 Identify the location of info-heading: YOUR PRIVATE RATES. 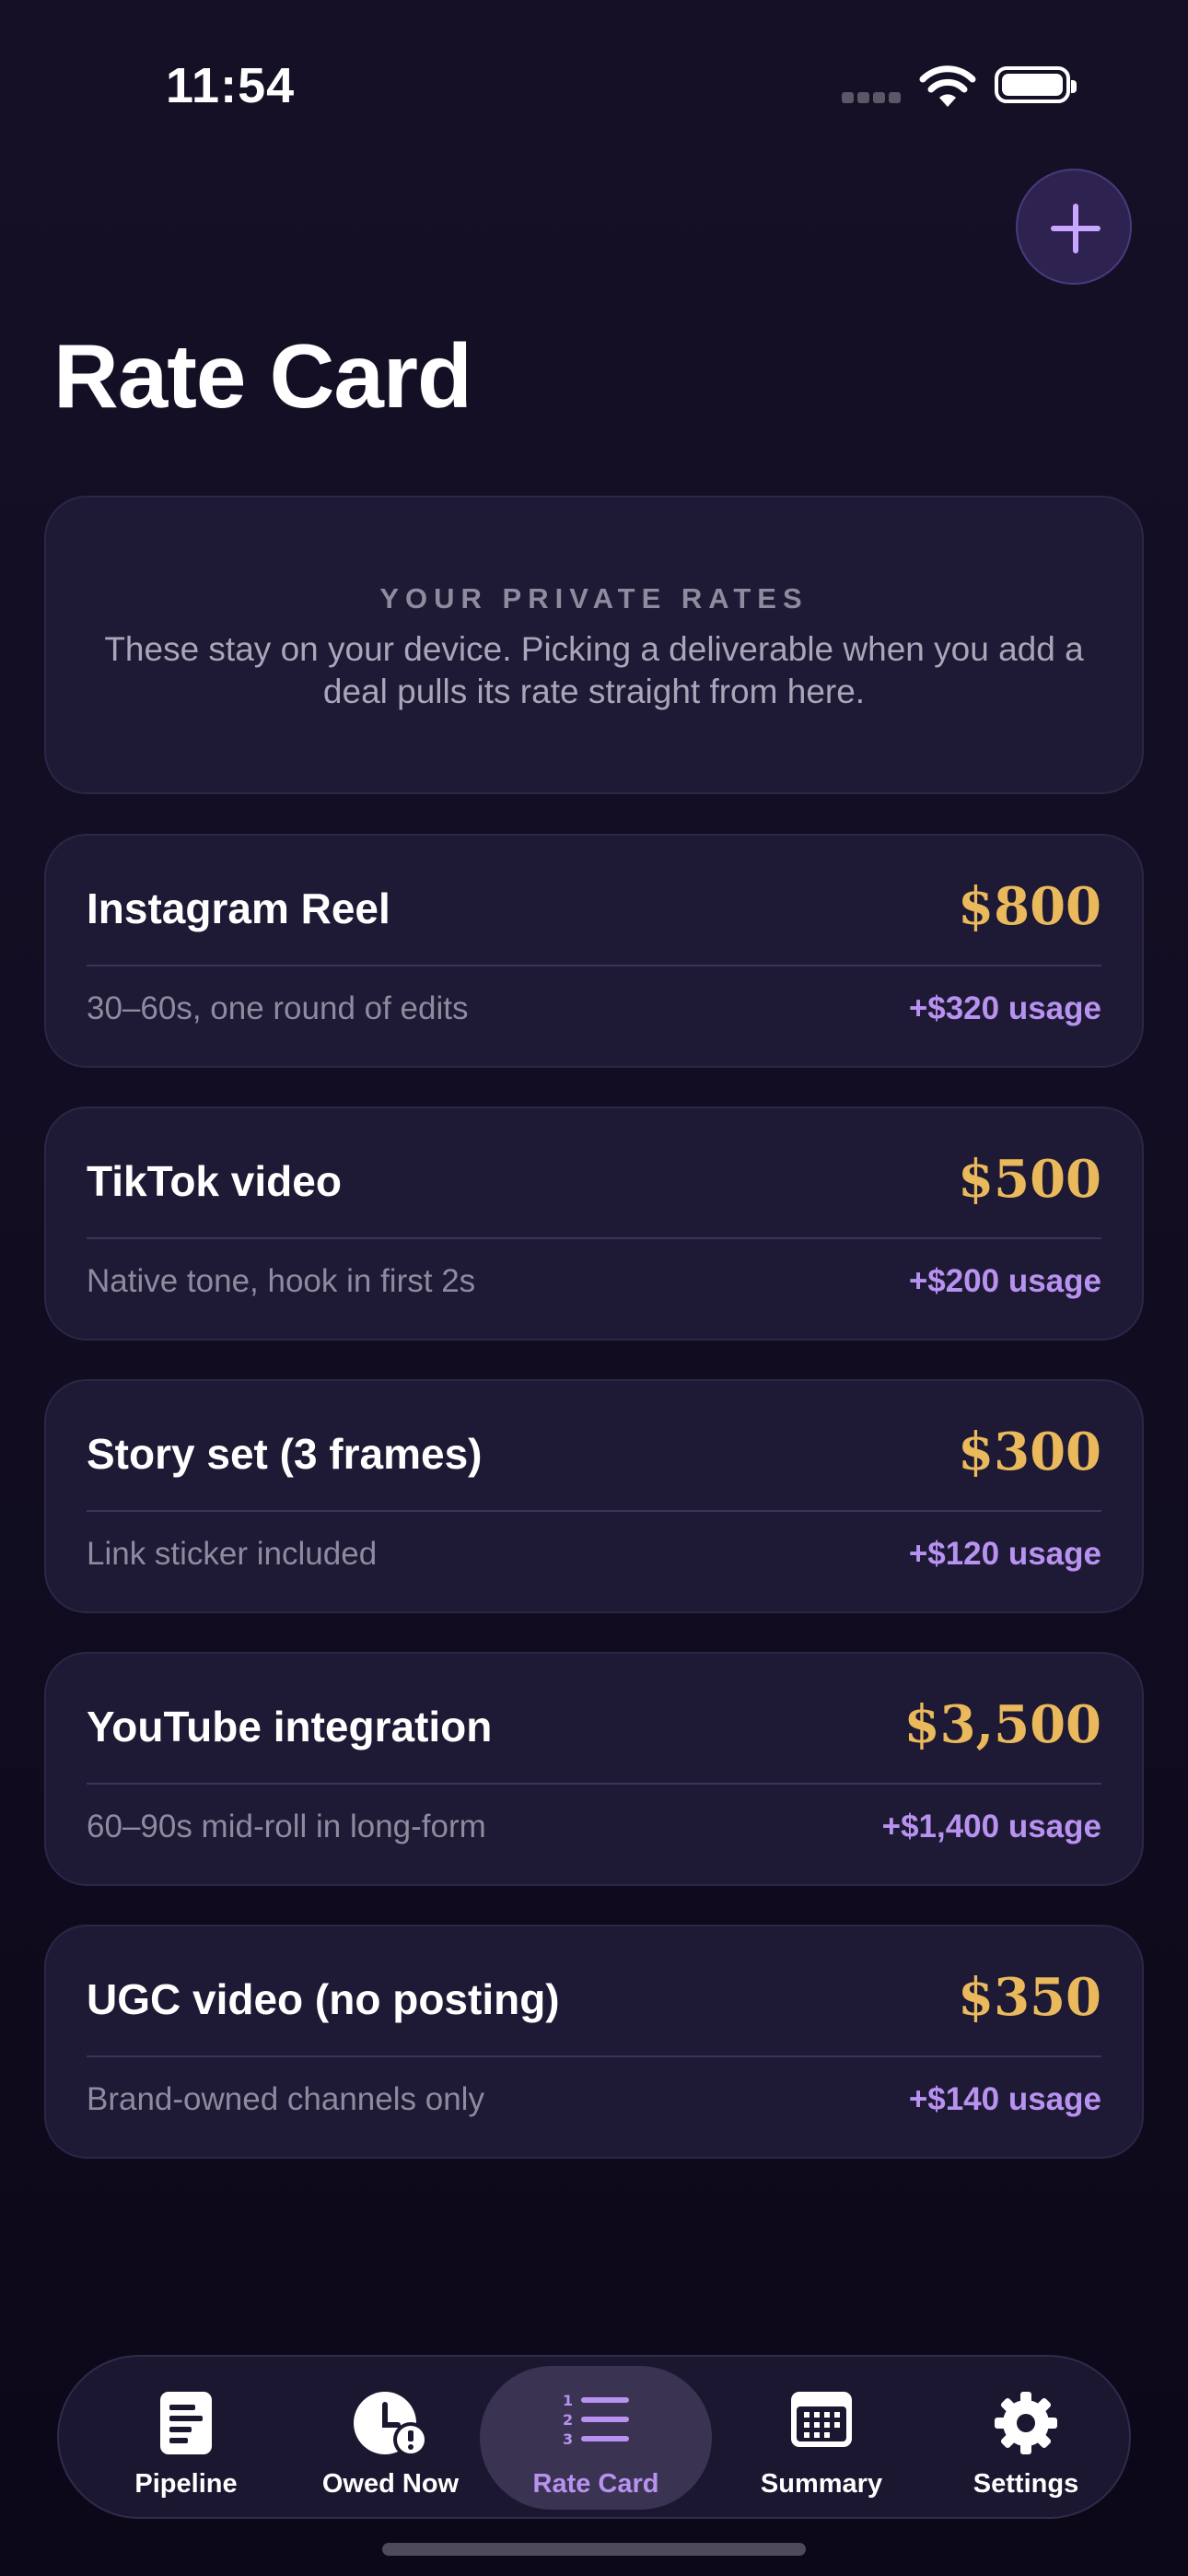
(594, 598).